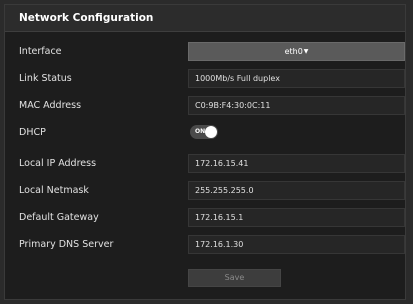 This screenshot has height=304, width=413. What do you see at coordinates (32, 132) in the screenshot?
I see `dhcp-label: DHCP` at bounding box center [32, 132].